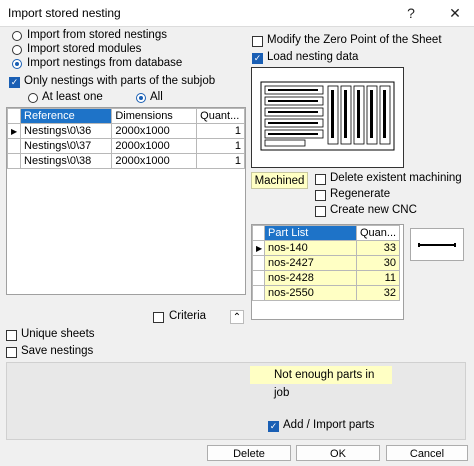 The image size is (474, 466). I want to click on collapse-button: ⌃, so click(237, 317).